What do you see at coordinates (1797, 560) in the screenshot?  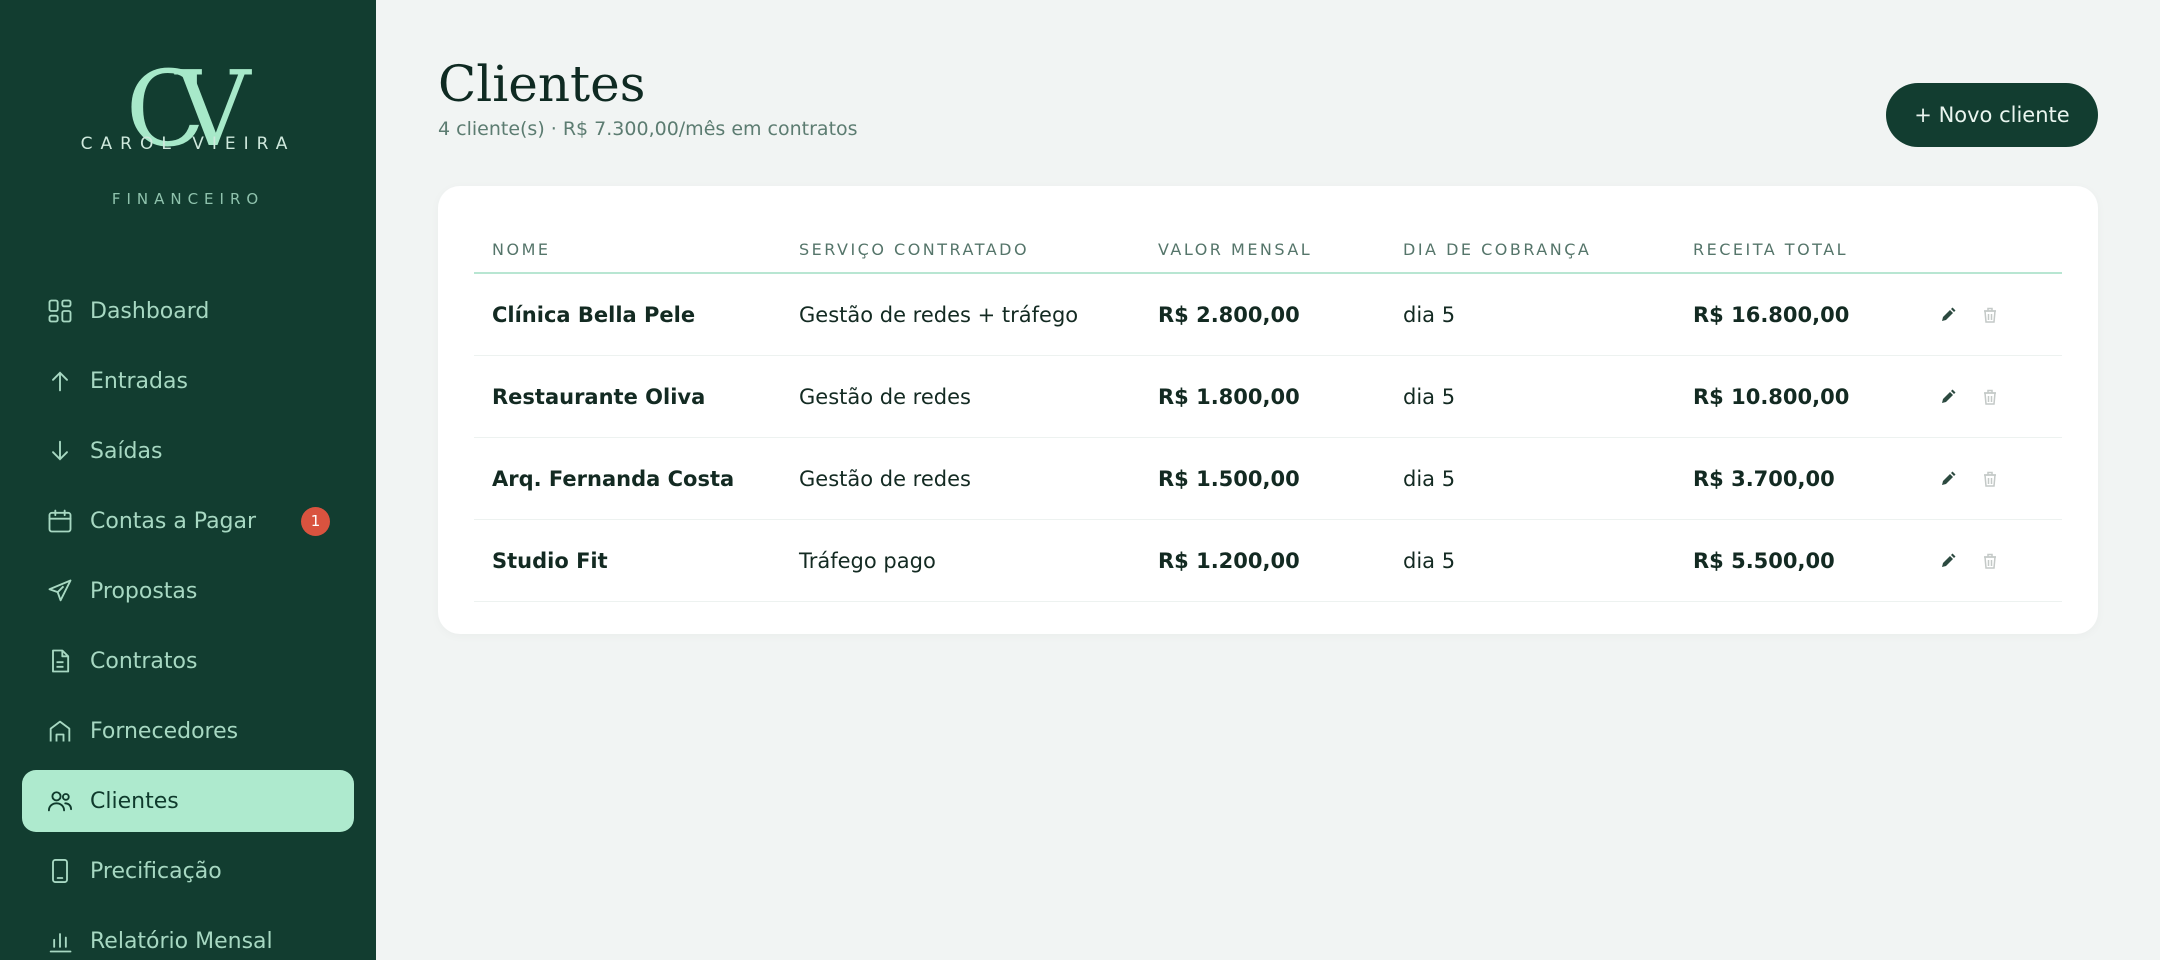 I see `client-total-revenue: R$ 5.500,00` at bounding box center [1797, 560].